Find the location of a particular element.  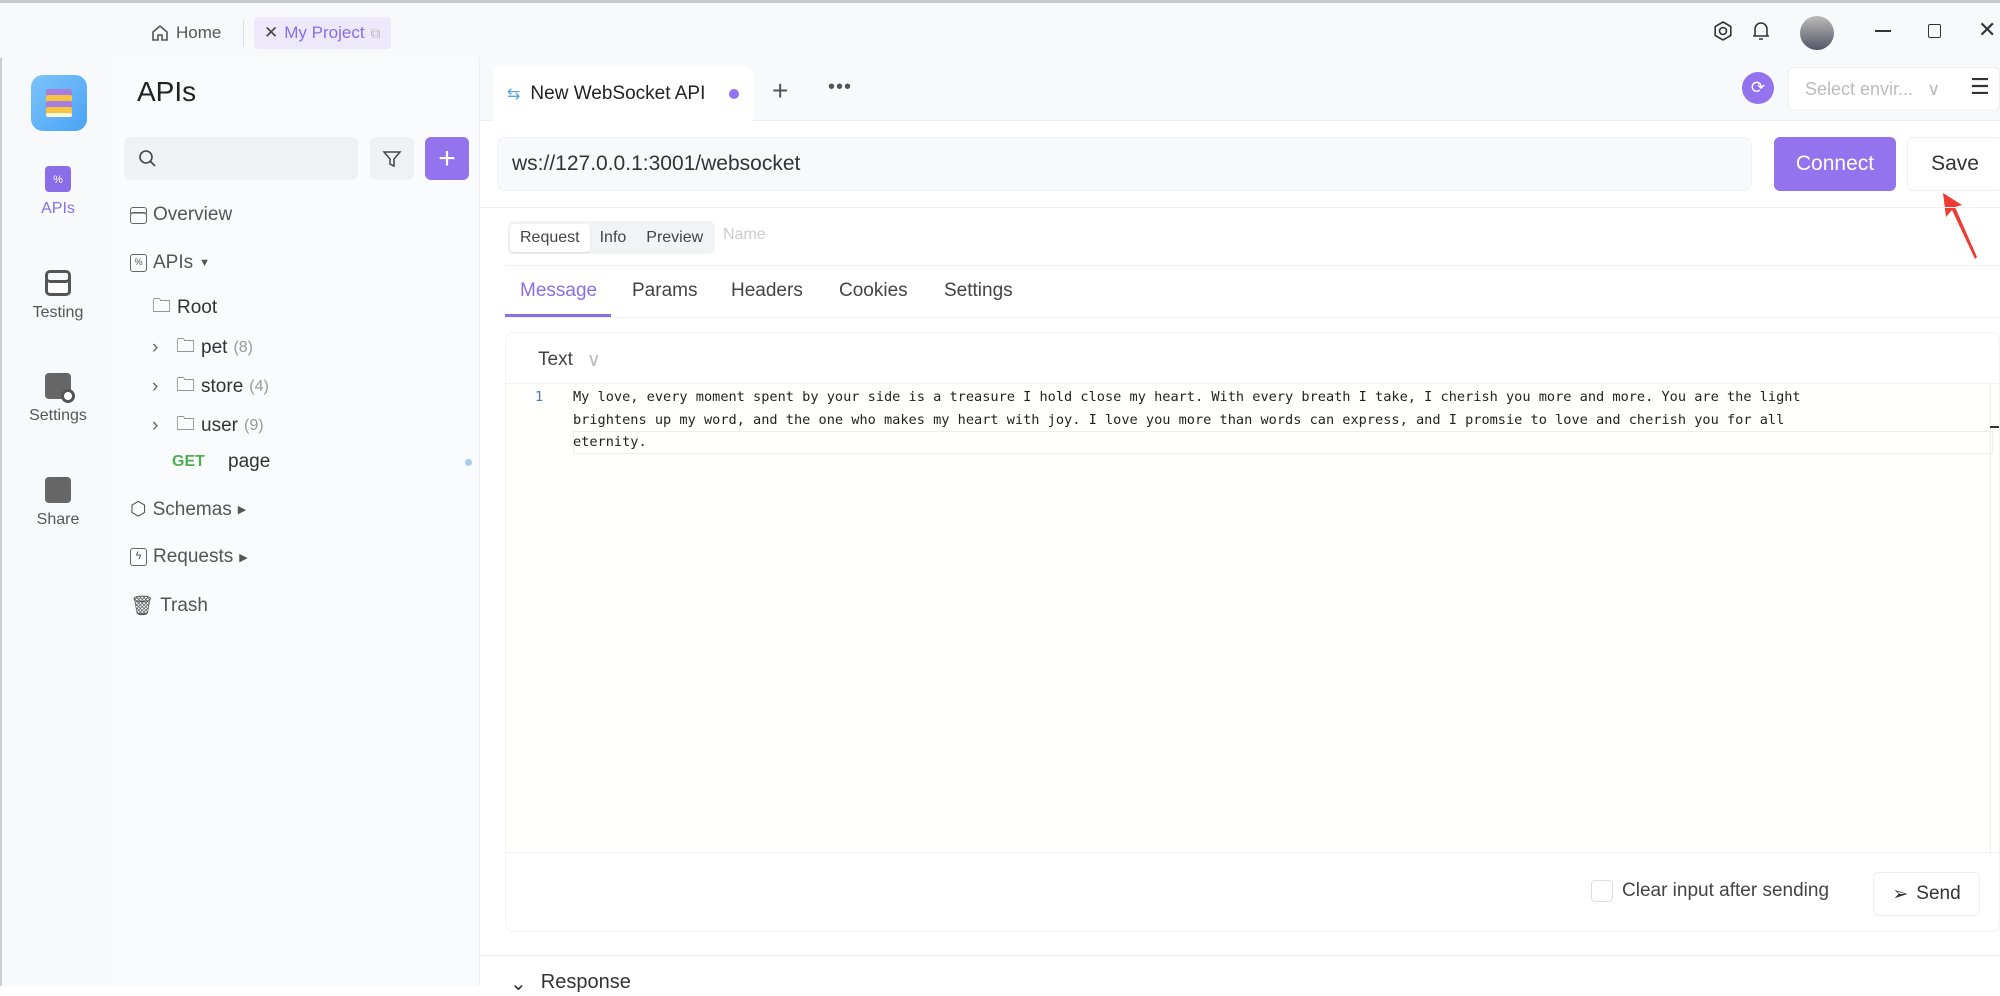

sidebar-item-overview: Overview is located at coordinates (181, 215).